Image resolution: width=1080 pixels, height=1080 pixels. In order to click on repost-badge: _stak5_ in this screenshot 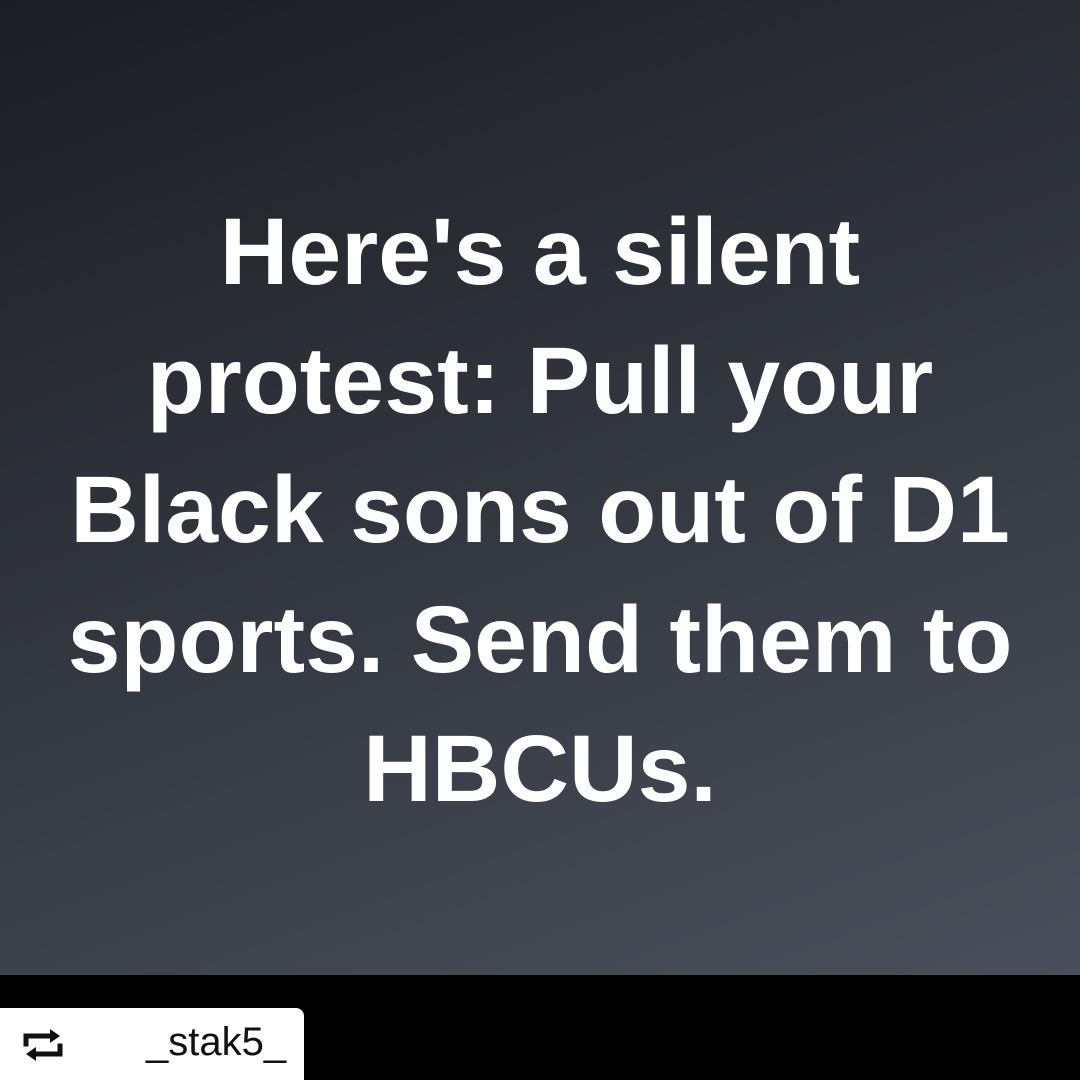, I will do `click(152, 1044)`.